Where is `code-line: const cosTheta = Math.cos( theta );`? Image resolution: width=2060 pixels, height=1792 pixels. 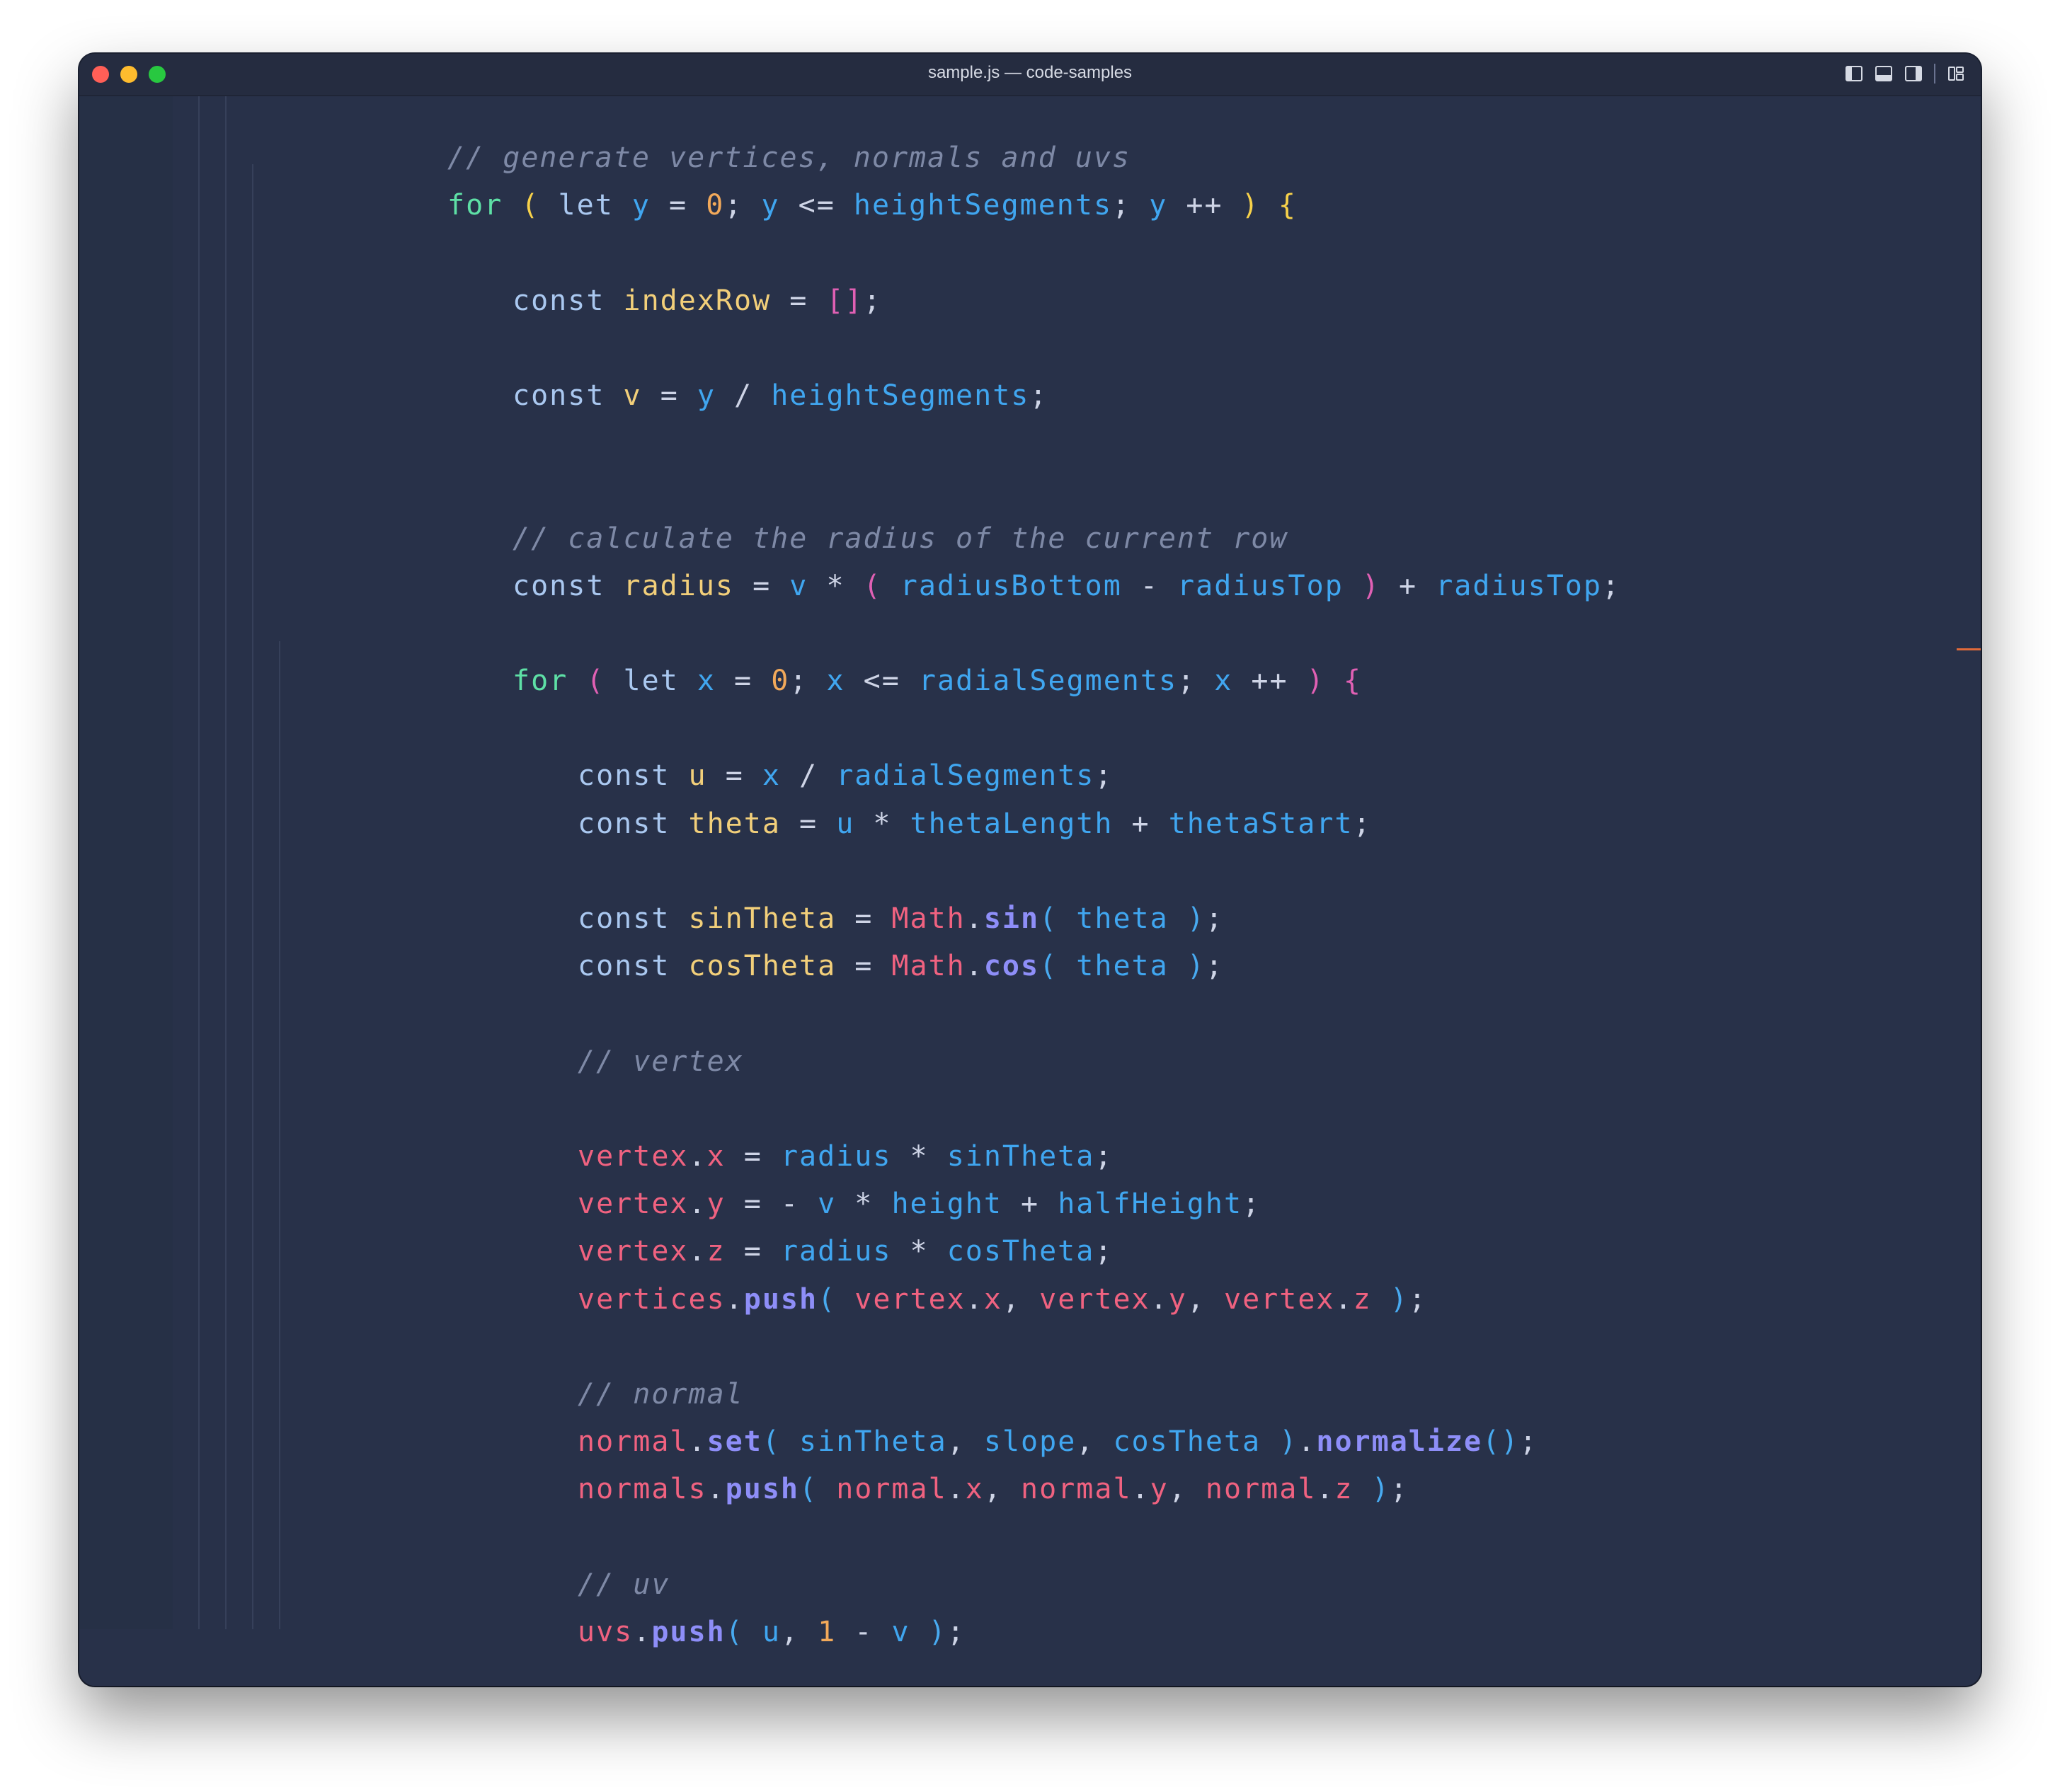
code-line: const cosTheta = Math.cos( theta ); is located at coordinates (1030, 967).